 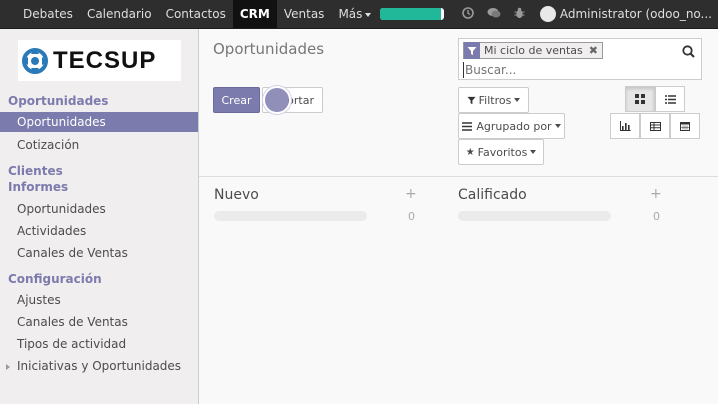 What do you see at coordinates (58, 101) in the screenshot?
I see `sidebar-section-oportunidades: Oportunidades` at bounding box center [58, 101].